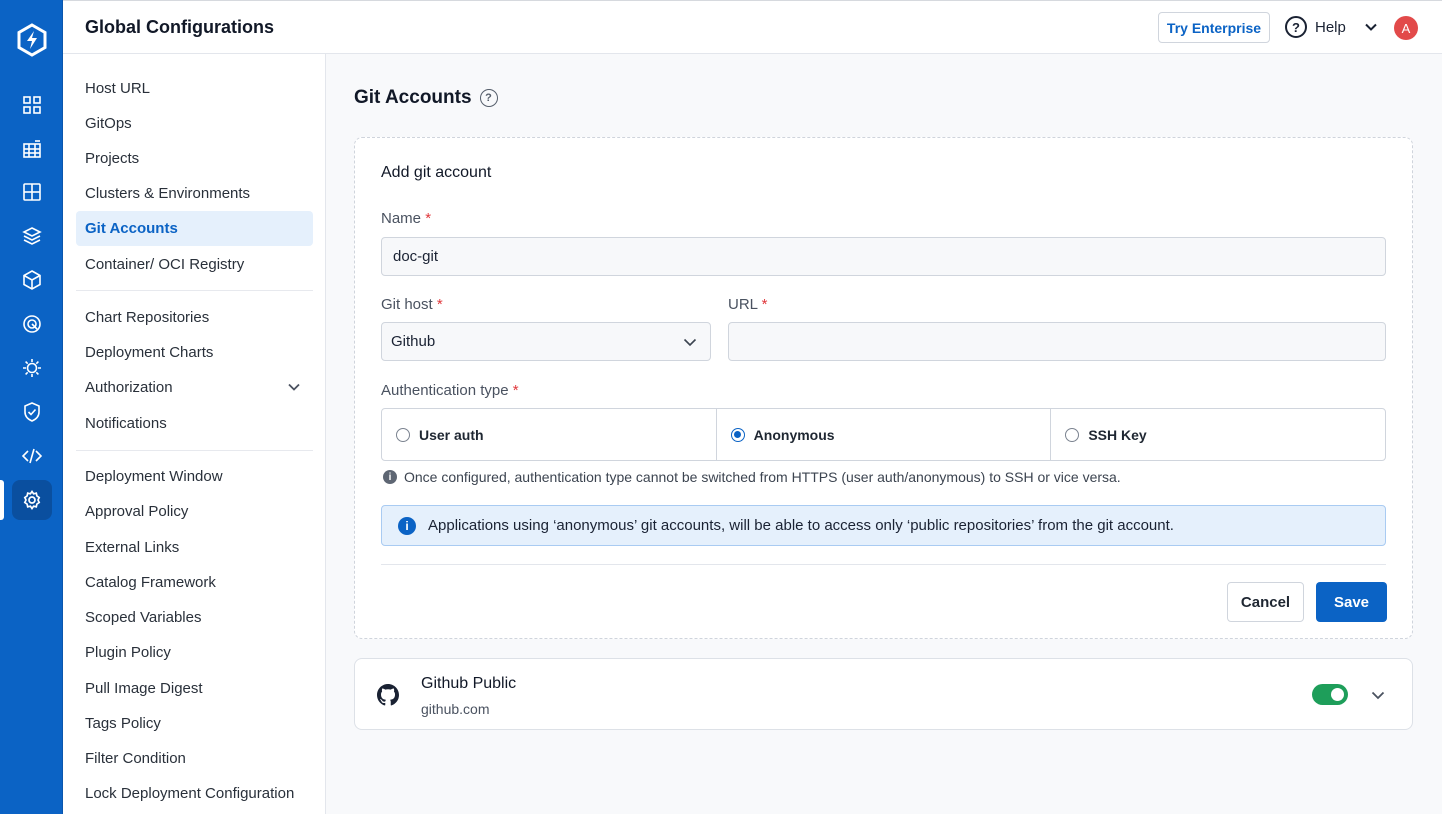 The image size is (1442, 814). Describe the element at coordinates (737, 434) in the screenshot. I see `radio-button-selected` at that location.